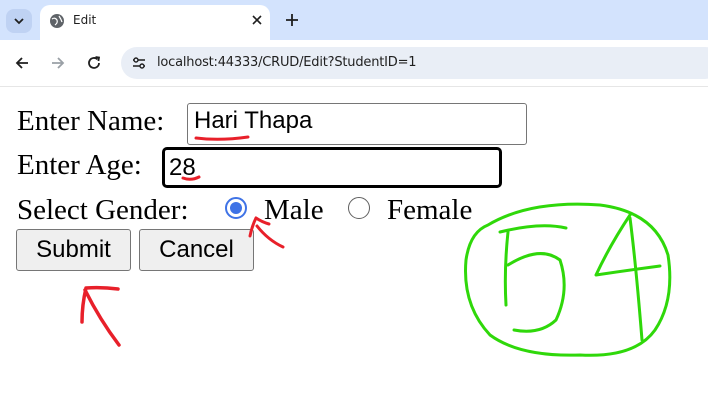 The height and width of the screenshot is (411, 708). Describe the element at coordinates (354, 20) in the screenshot. I see `tab-strip: Edit` at that location.